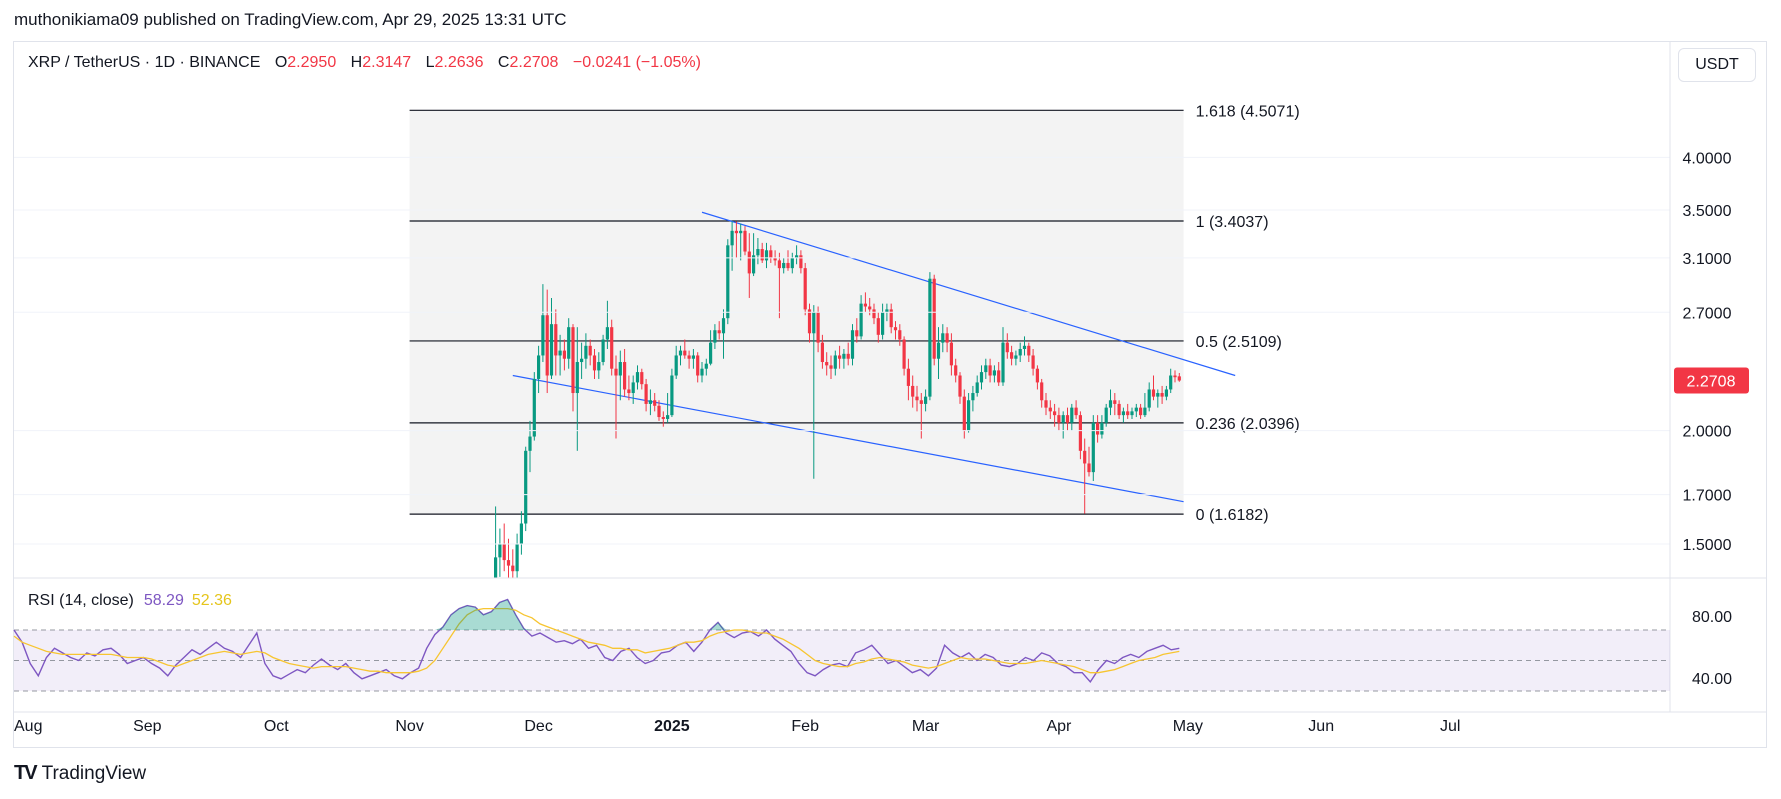 The width and height of the screenshot is (1781, 799). Describe the element at coordinates (1707, 259) in the screenshot. I see `price-tick-label: 3.1000` at that location.